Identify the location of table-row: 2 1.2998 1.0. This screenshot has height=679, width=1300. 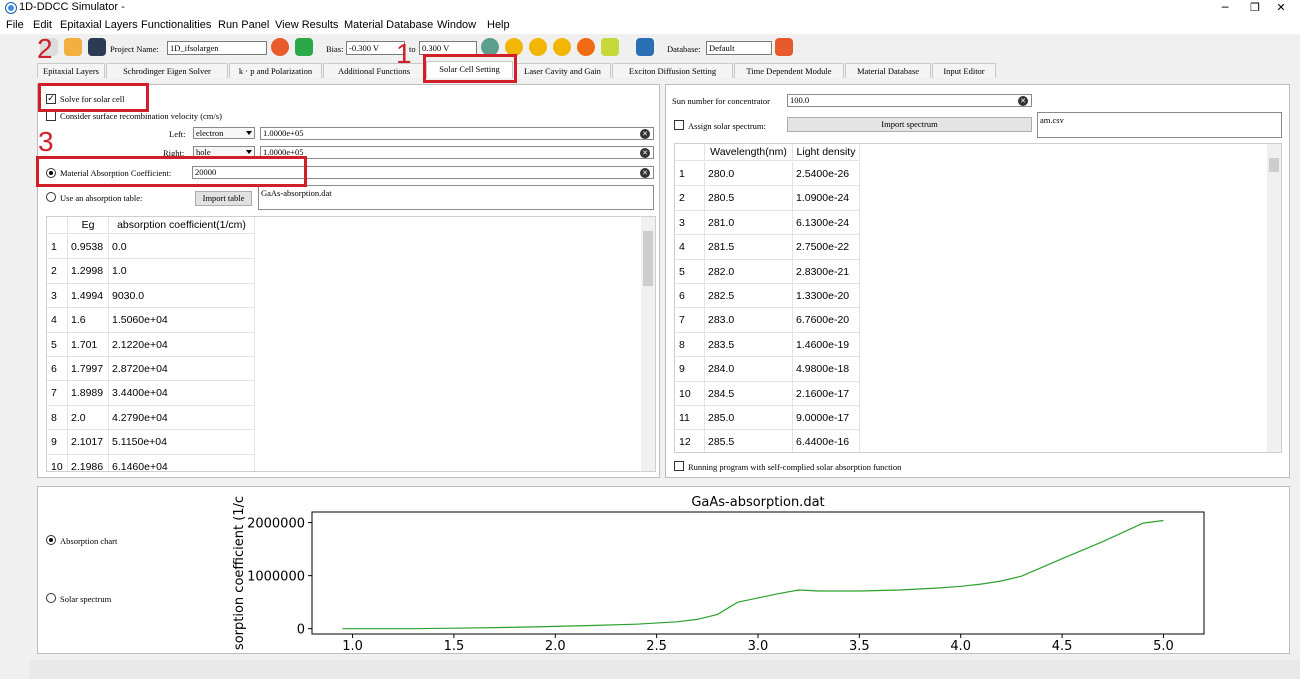
(151, 271).